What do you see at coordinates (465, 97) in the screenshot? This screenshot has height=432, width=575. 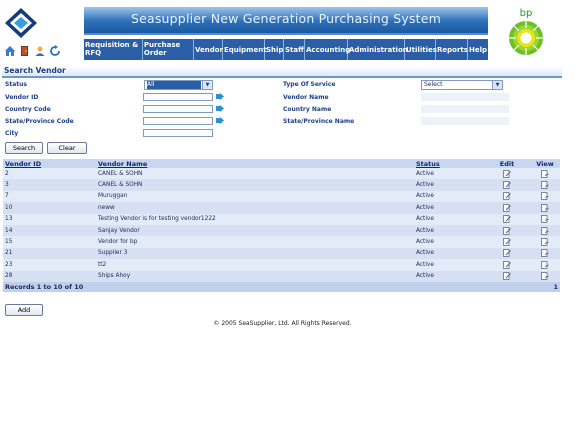 I see `vendor-name-field` at bounding box center [465, 97].